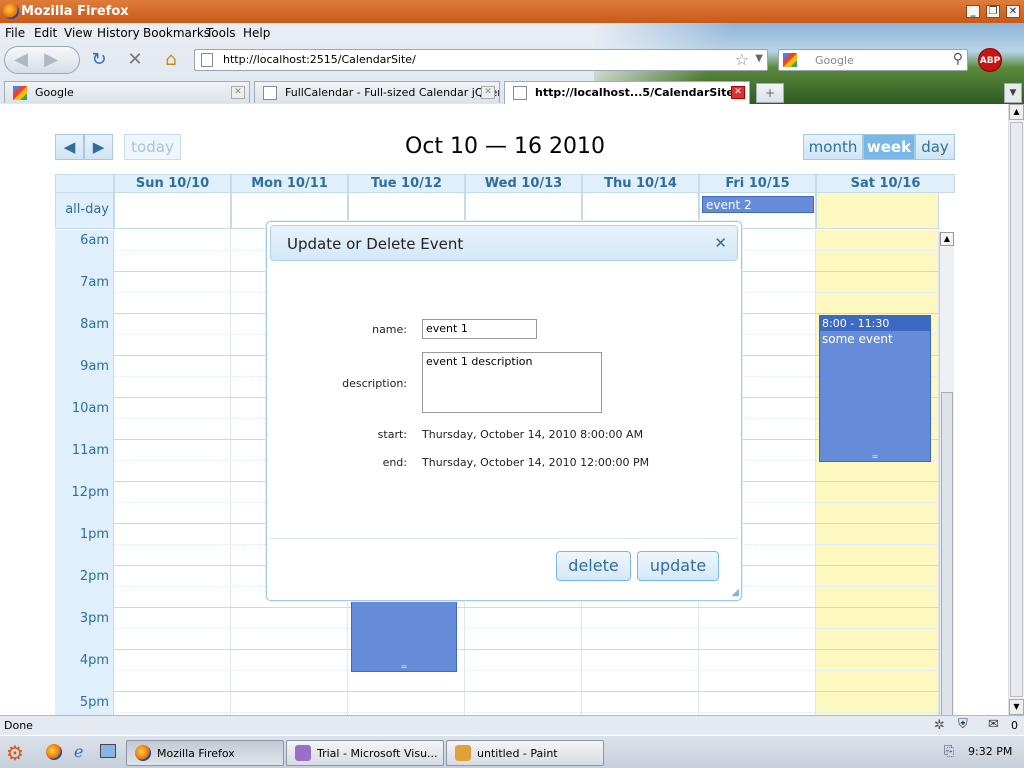  I want to click on url-bar: http://localhost:2515/CalendarSite/ ☆ ▼, so click(481, 60).